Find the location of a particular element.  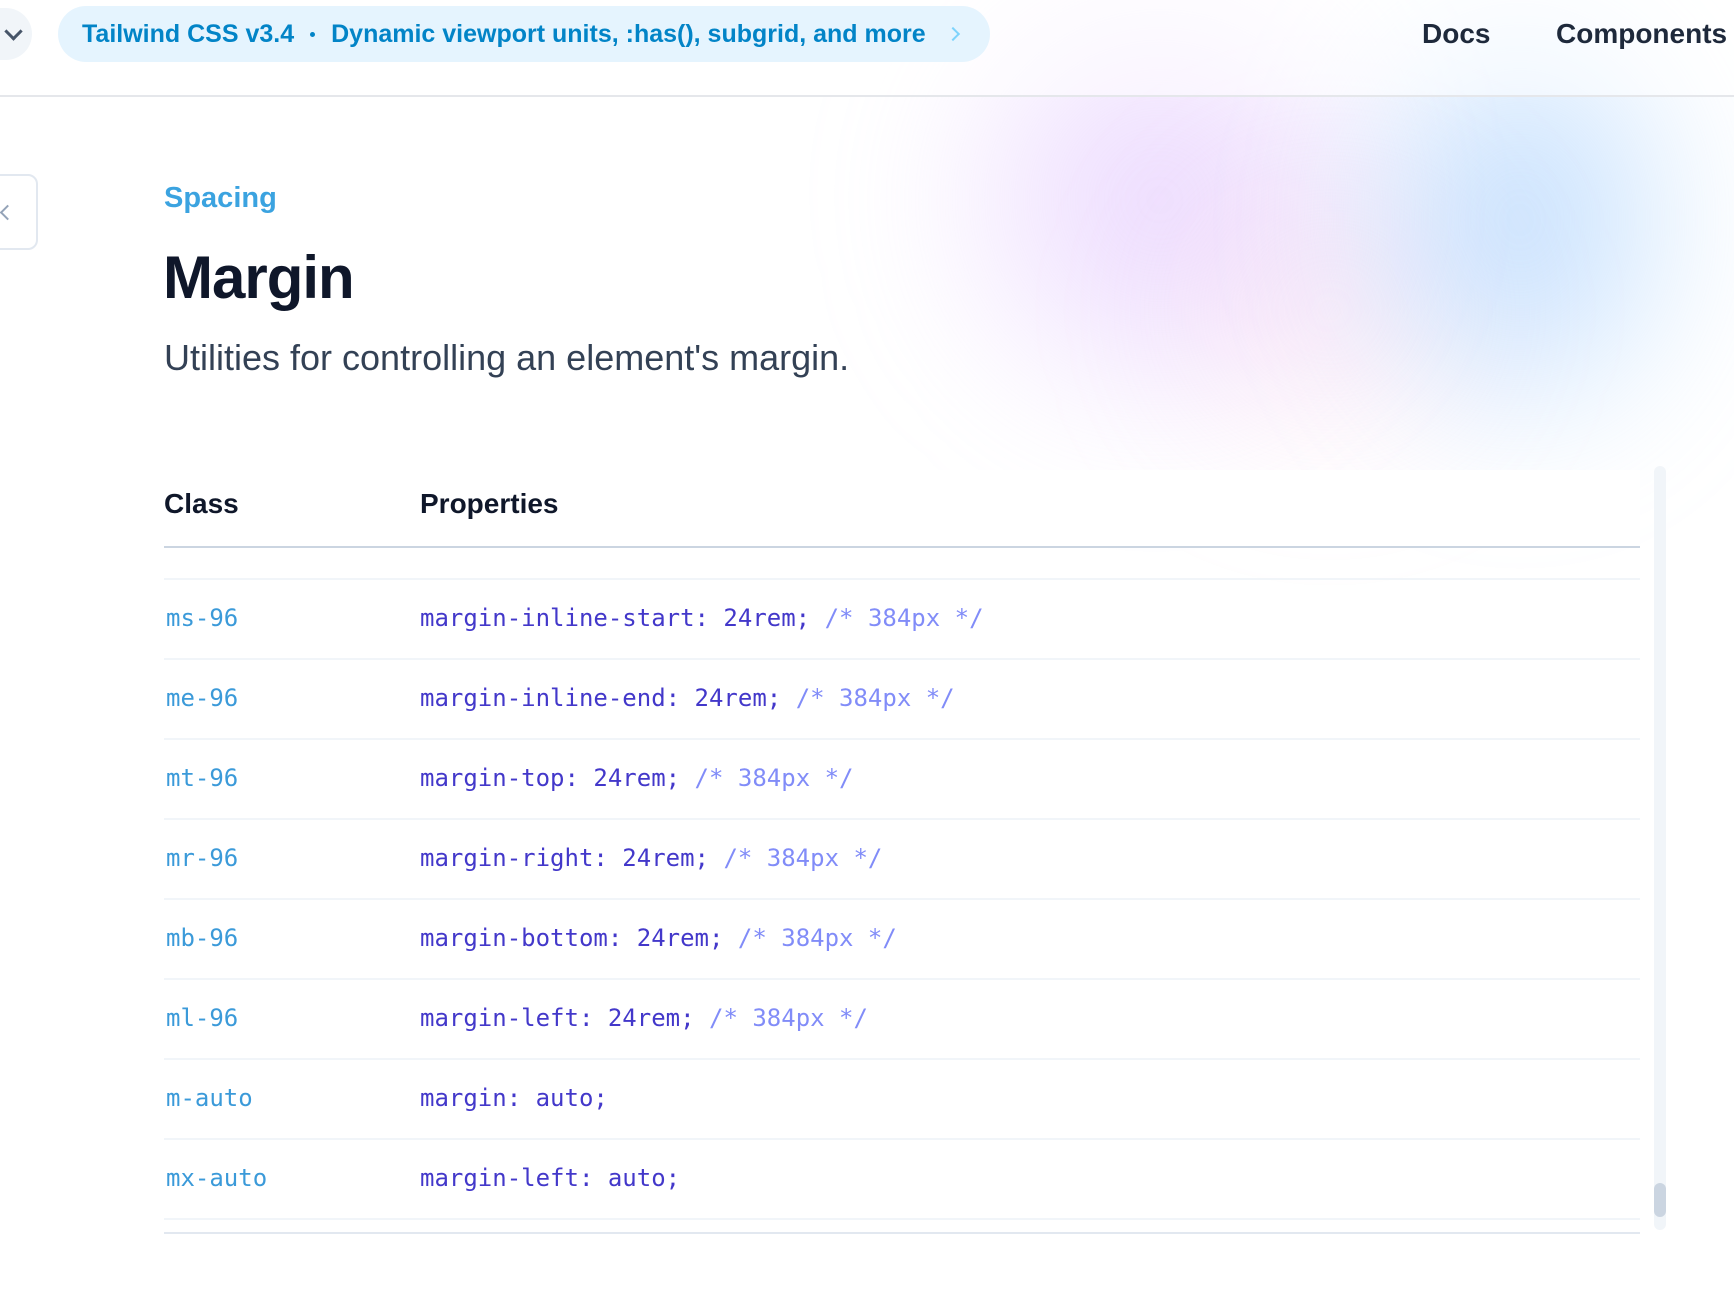

property-declaration: margin-bottom: 24rem; is located at coordinates (572, 938).